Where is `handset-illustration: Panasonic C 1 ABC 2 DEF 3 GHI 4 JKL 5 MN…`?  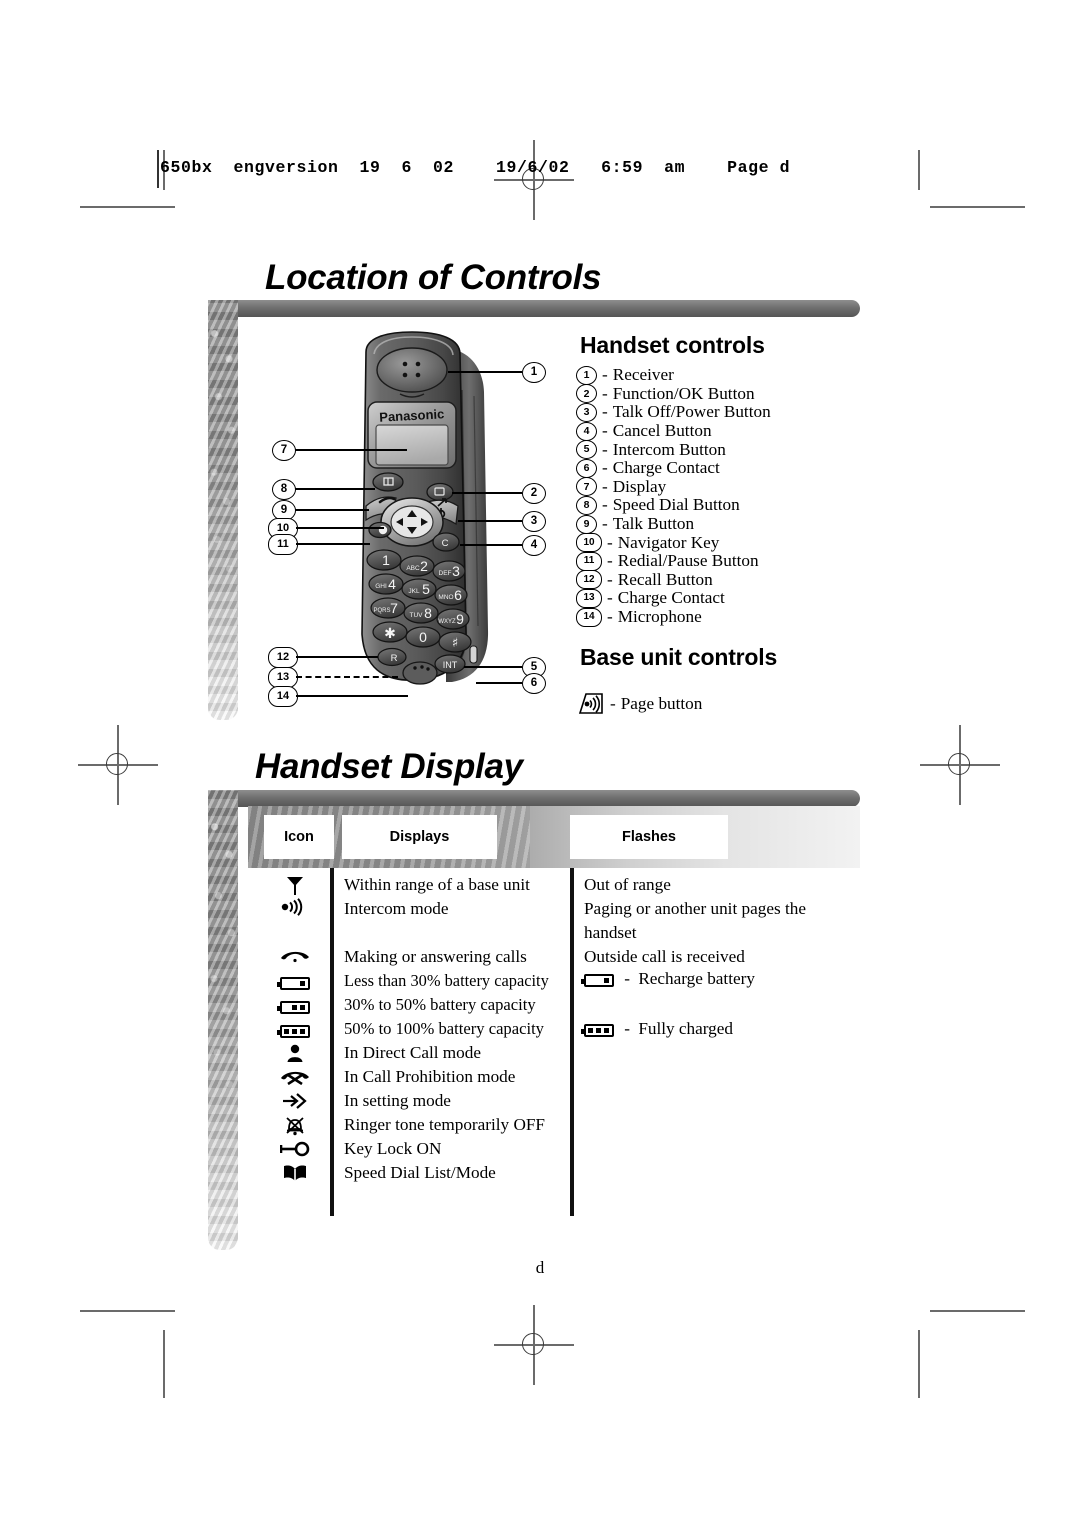 handset-illustration: Panasonic C 1 ABC 2 DEF 3 GHI 4 JKL 5 MN… is located at coordinates (407, 518).